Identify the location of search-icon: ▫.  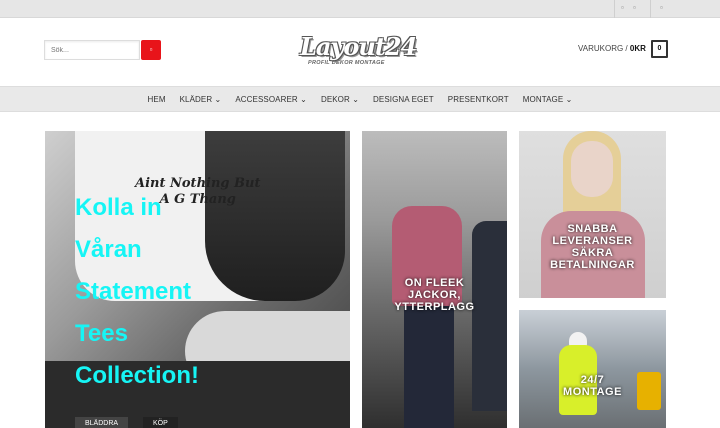
(151, 49).